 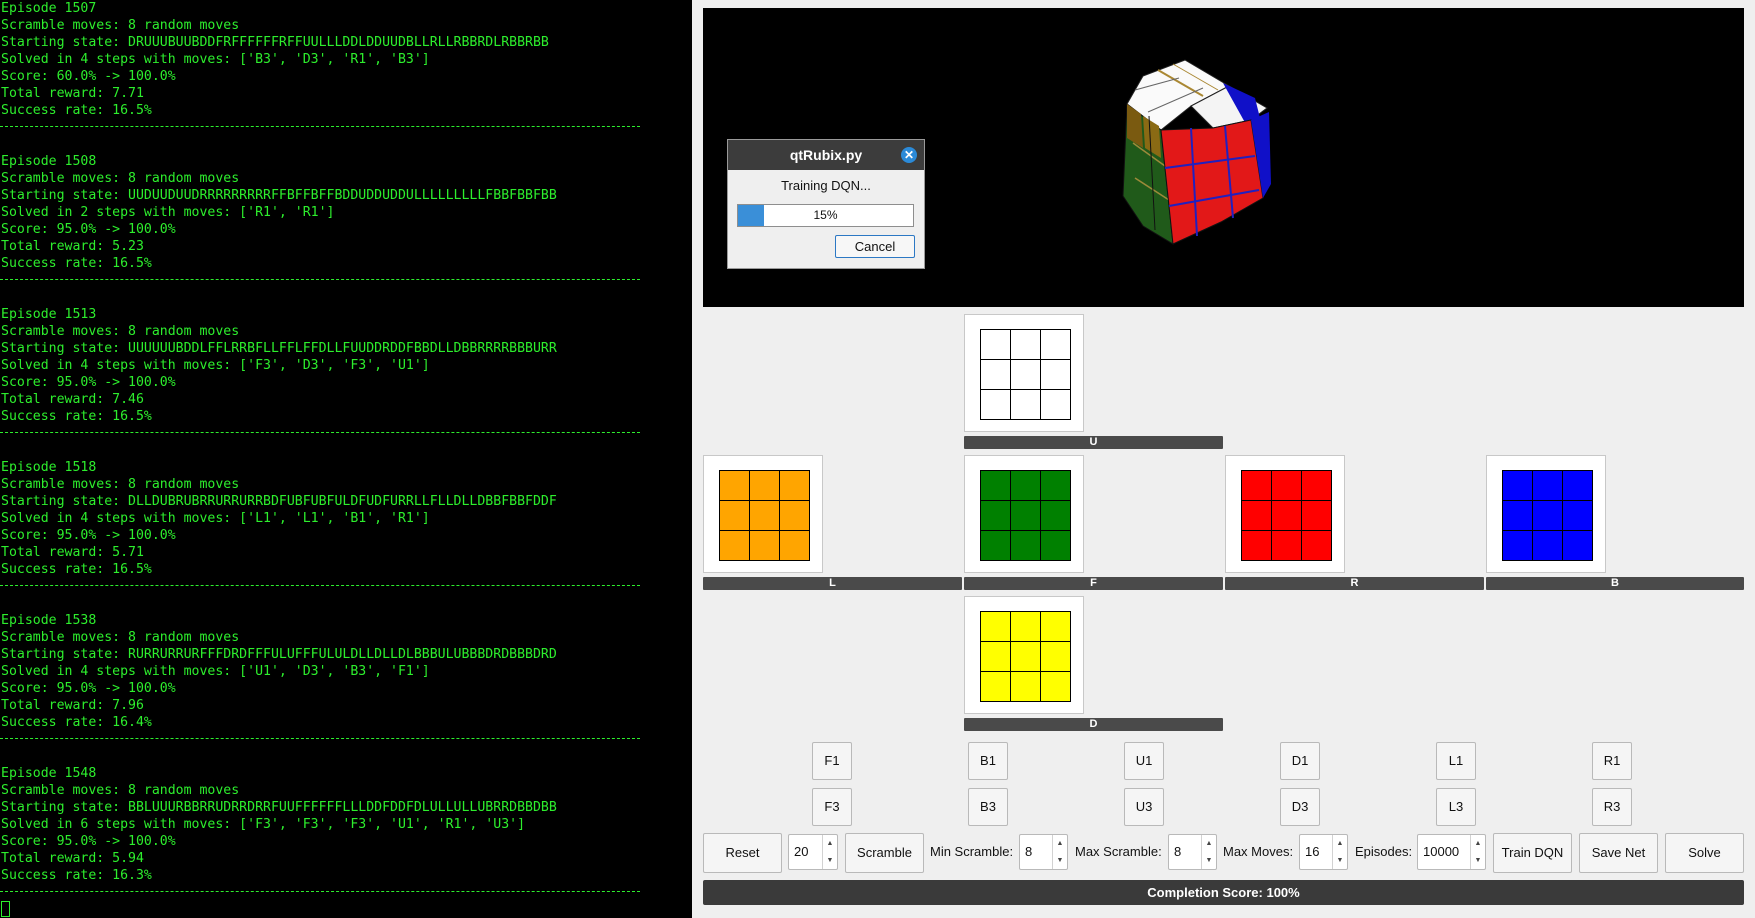 I want to click on face-r-grid, so click(x=1286, y=515).